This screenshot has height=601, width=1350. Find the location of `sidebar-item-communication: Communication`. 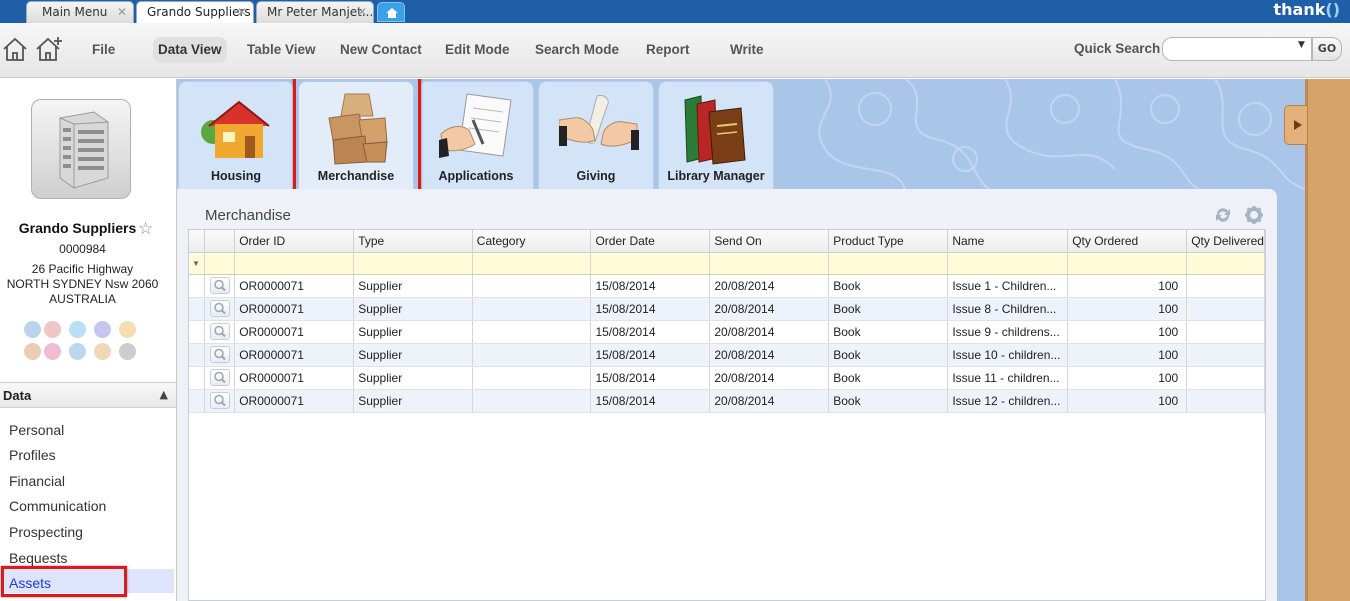

sidebar-item-communication: Communication is located at coordinates (57, 506).